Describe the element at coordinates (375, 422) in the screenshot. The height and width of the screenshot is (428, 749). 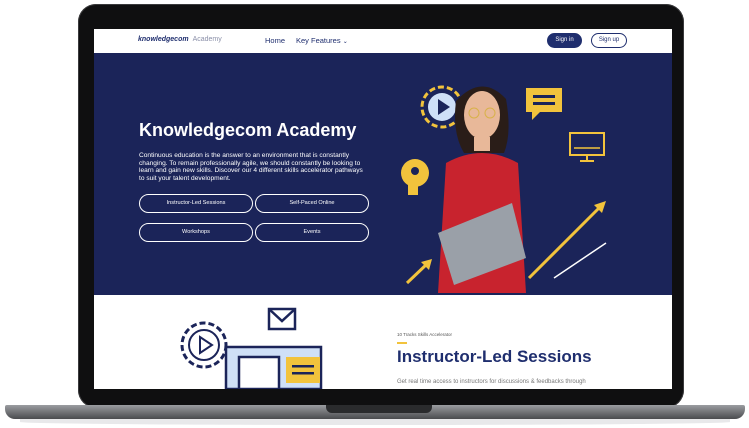
I see `laptop-shadow` at that location.